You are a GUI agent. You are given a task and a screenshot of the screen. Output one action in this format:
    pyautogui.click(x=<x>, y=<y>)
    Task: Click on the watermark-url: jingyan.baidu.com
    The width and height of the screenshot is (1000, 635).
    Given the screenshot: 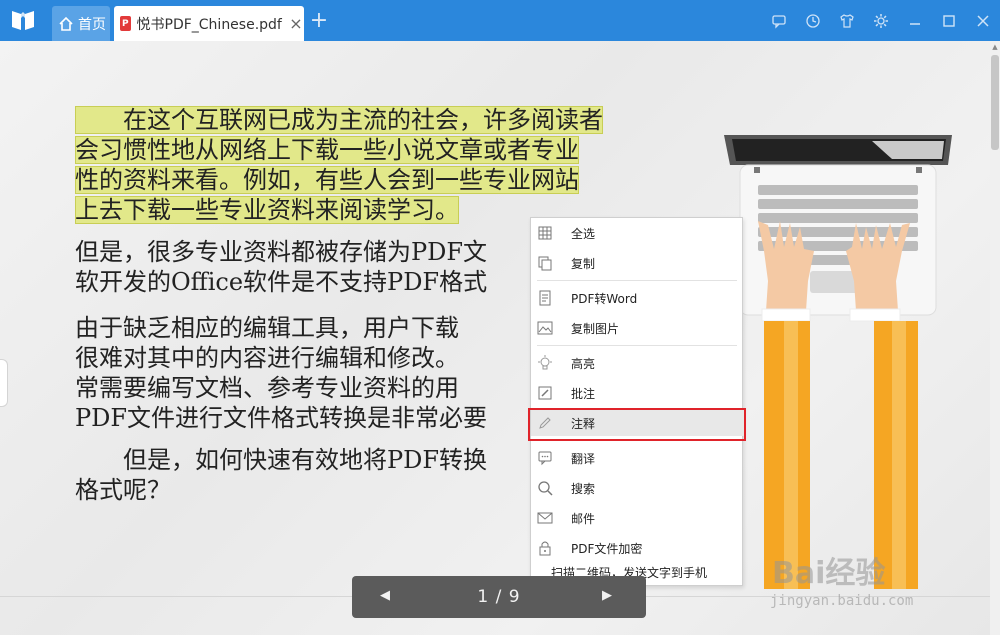 What is the action you would take?
    pyautogui.click(x=842, y=601)
    